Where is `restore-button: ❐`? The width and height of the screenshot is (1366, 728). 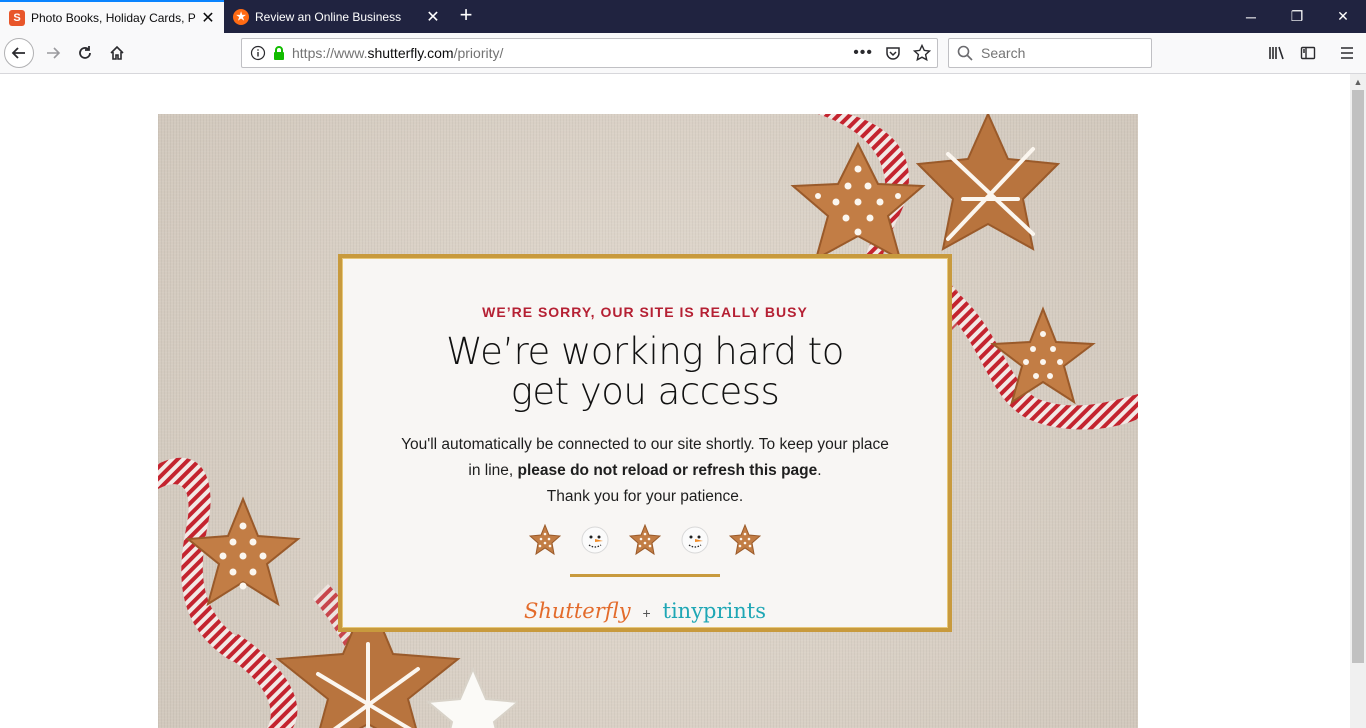 restore-button: ❐ is located at coordinates (1297, 16).